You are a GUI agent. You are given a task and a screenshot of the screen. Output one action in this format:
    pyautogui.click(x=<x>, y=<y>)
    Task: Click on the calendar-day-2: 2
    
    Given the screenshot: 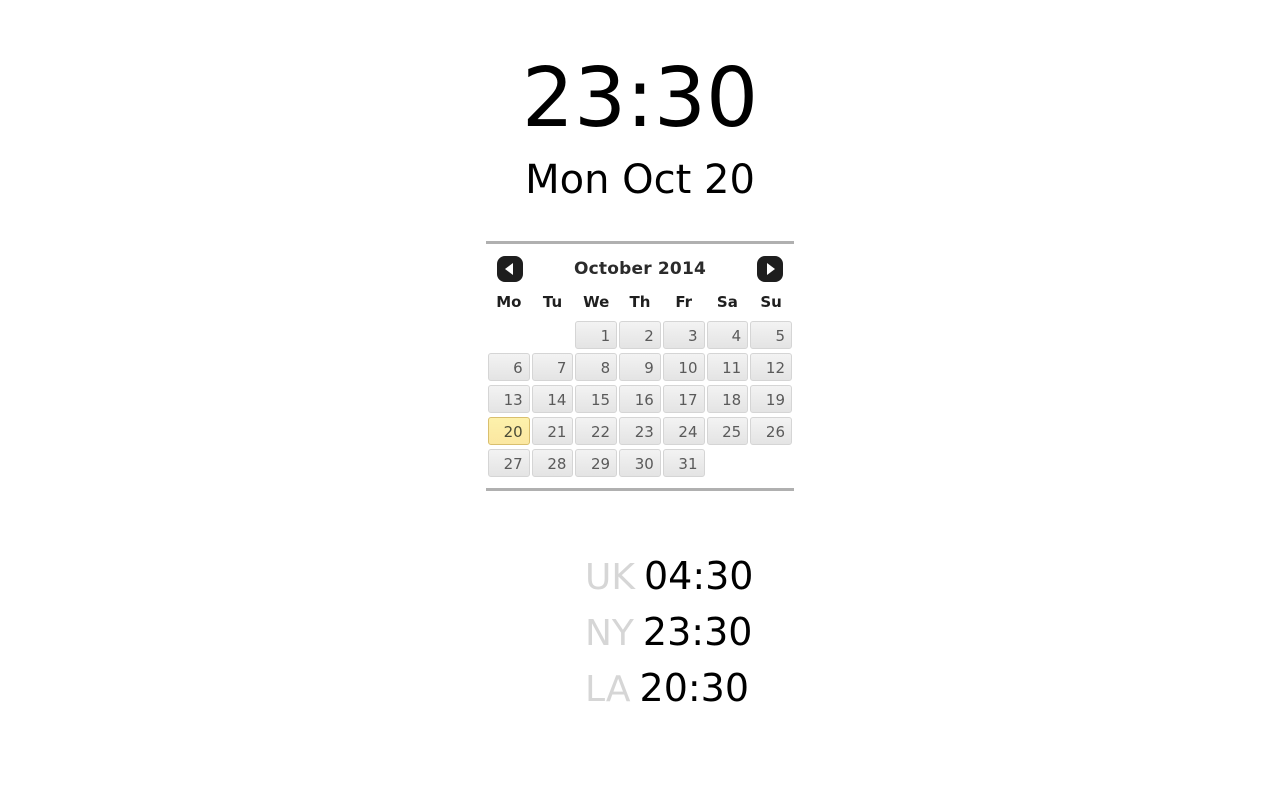 What is the action you would take?
    pyautogui.click(x=640, y=335)
    